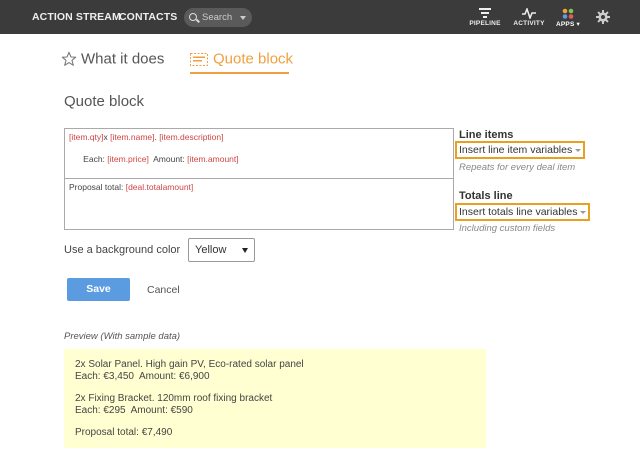 The height and width of the screenshot is (470, 640). I want to click on background-color-select: Yellow, so click(221, 250).